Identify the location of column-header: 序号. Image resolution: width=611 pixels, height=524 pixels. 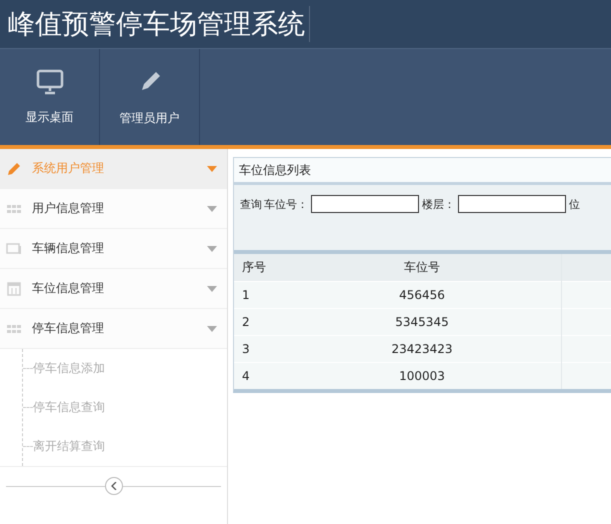
(258, 268).